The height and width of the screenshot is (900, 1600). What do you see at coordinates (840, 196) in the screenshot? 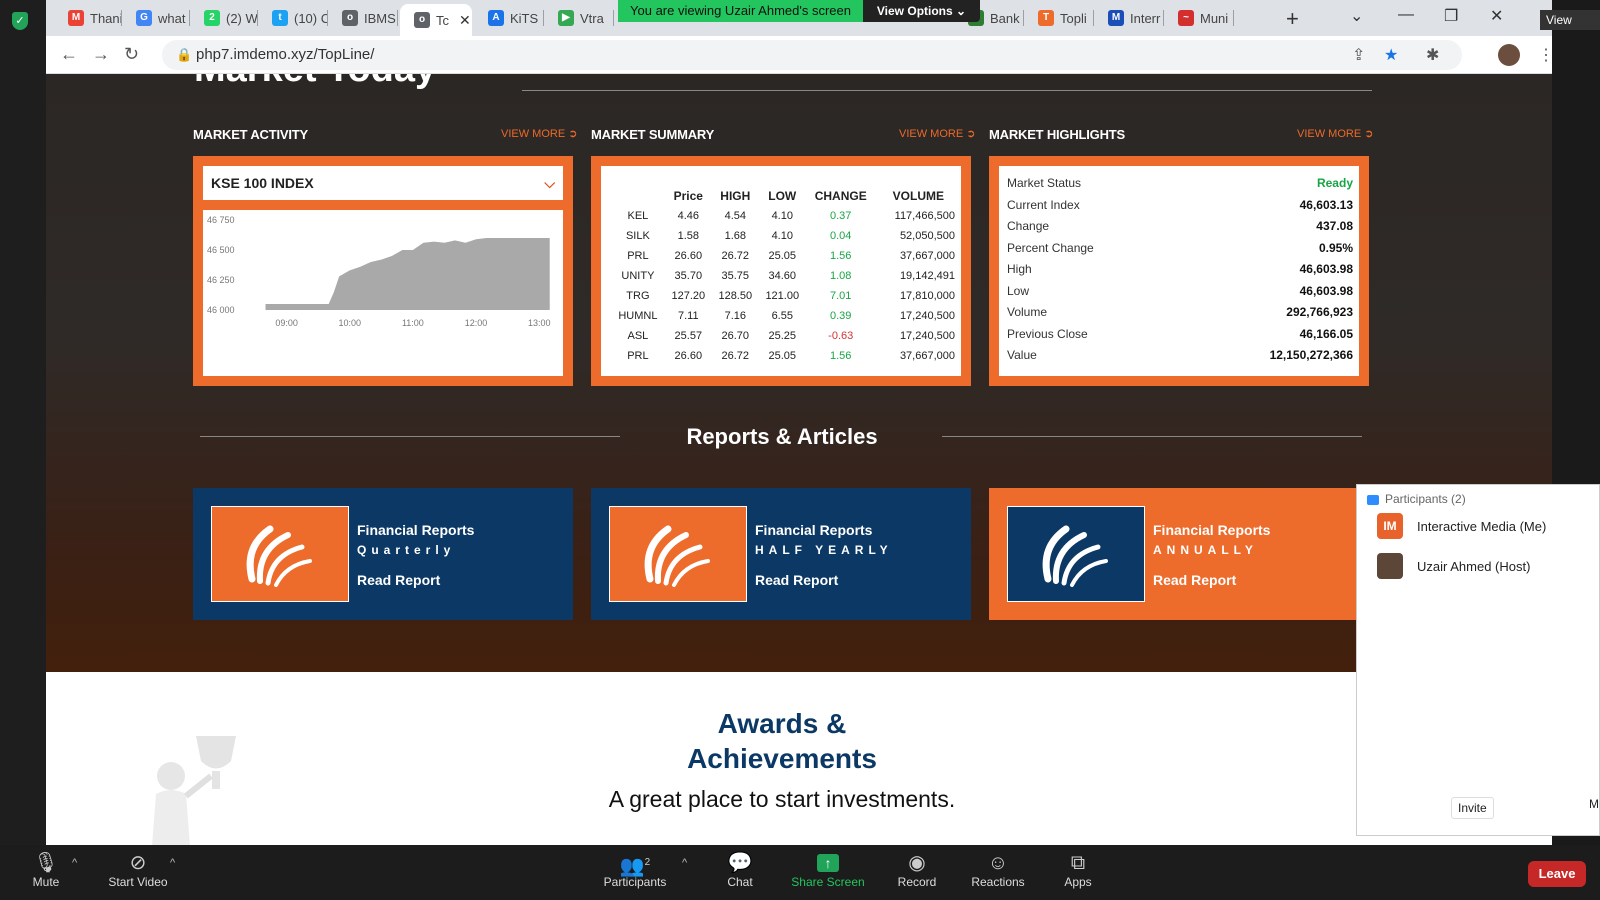
I see `table-header-cell: CHANGE` at bounding box center [840, 196].